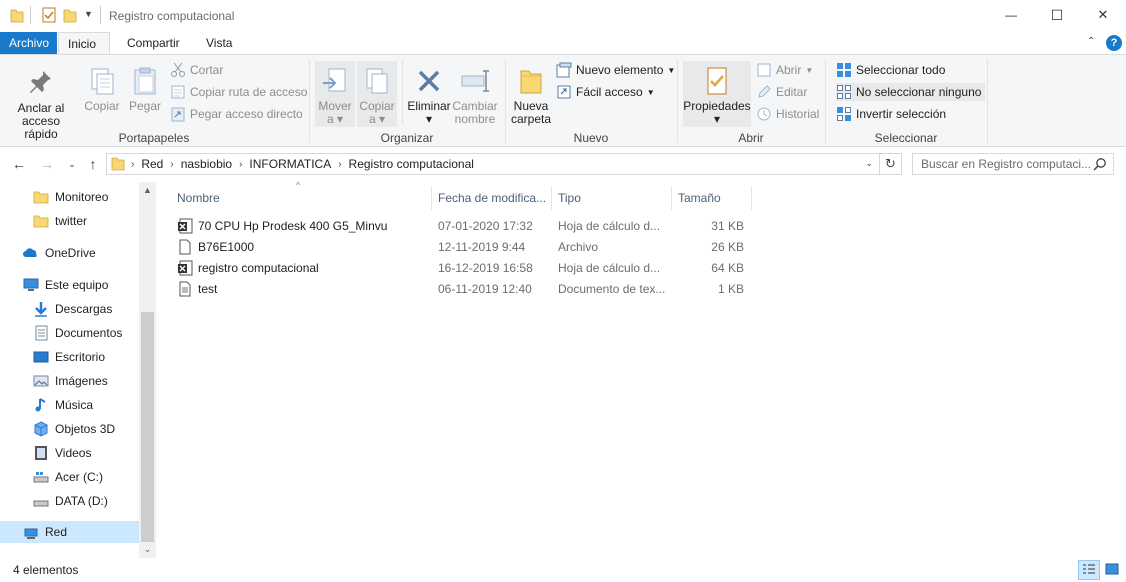 This screenshot has height=582, width=1126. Describe the element at coordinates (41, 104) in the screenshot. I see `pin-quick-access-button: Anclar al acceso rápido` at that location.